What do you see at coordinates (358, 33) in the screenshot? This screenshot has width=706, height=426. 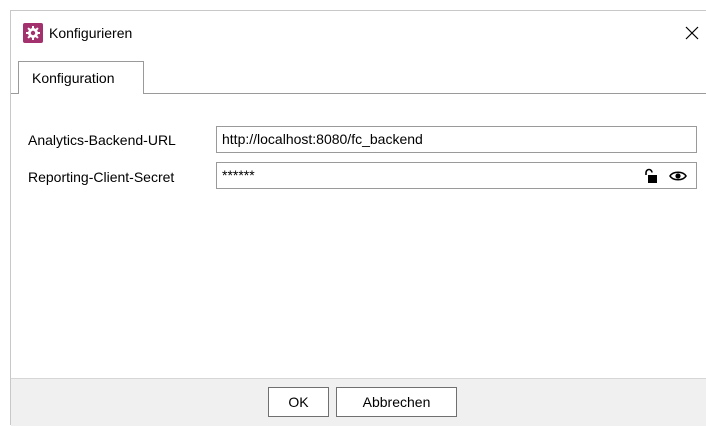 I see `title-bar: Konfigurieren` at bounding box center [358, 33].